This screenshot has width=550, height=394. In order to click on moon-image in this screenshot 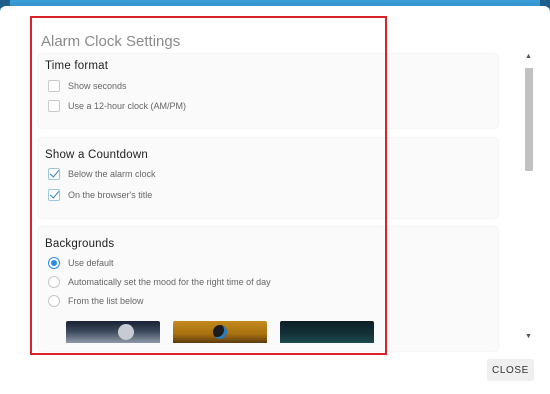, I will do `click(126, 332)`.